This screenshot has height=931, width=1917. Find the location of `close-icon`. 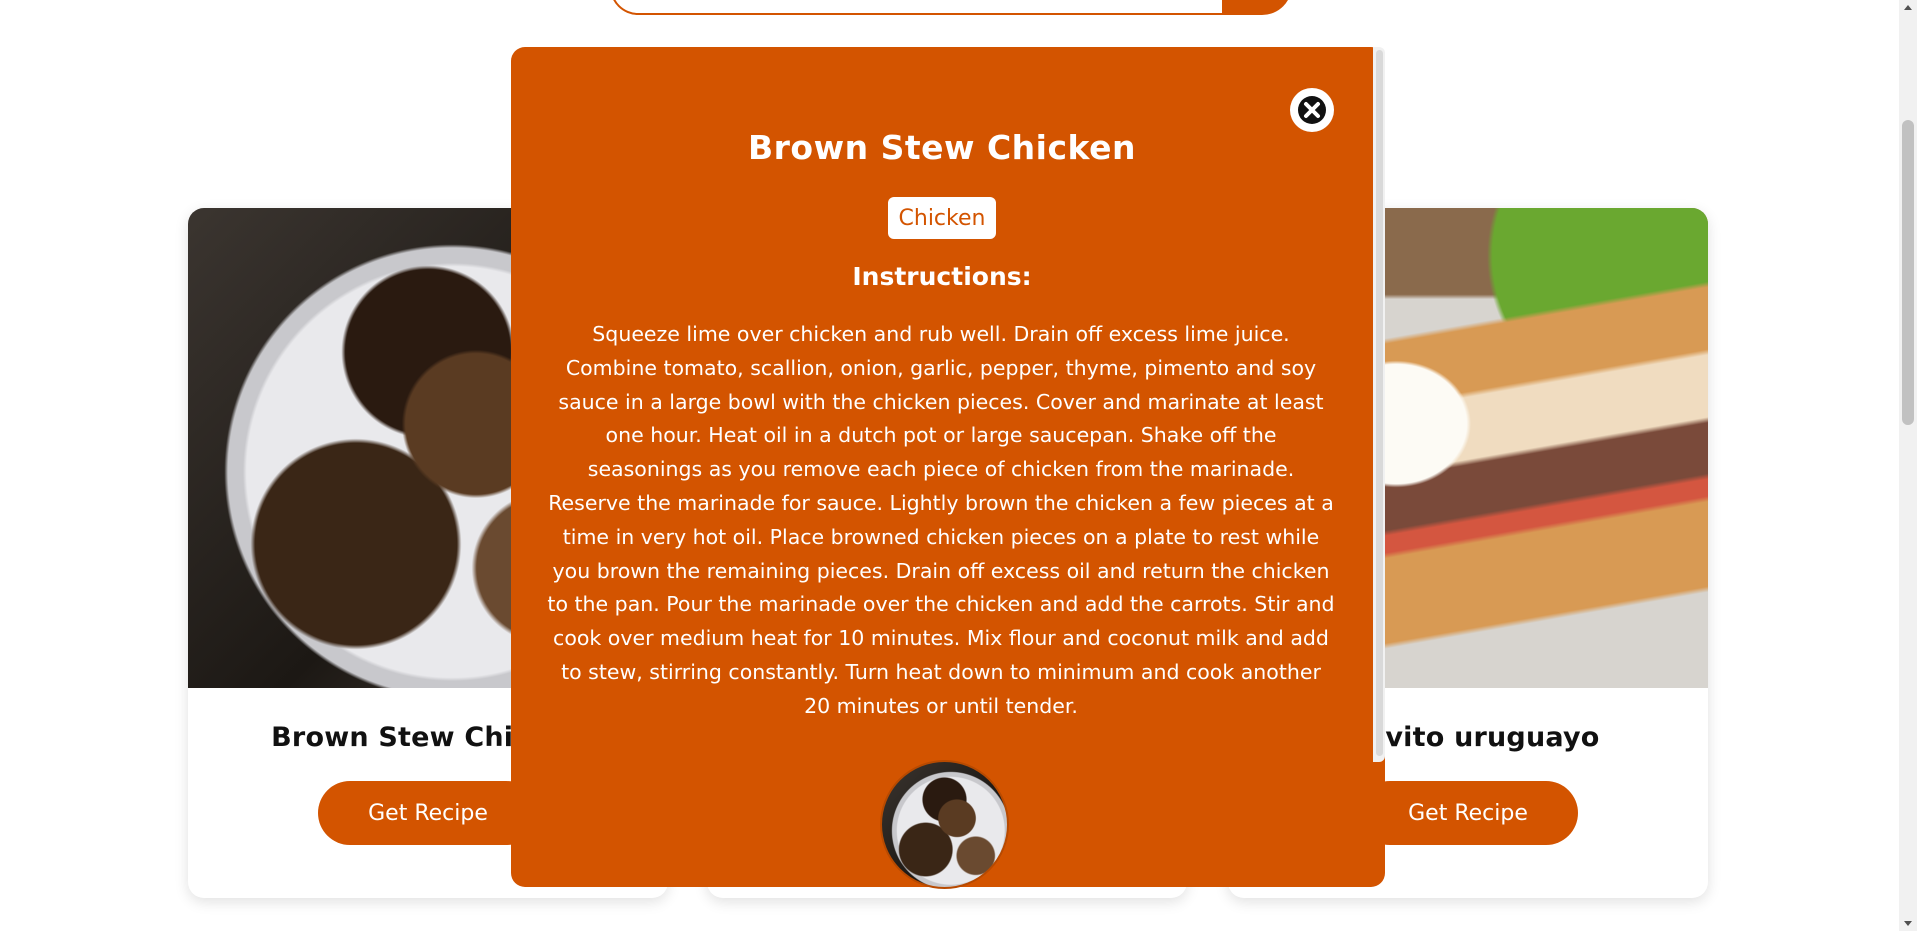

close-icon is located at coordinates (1312, 110).